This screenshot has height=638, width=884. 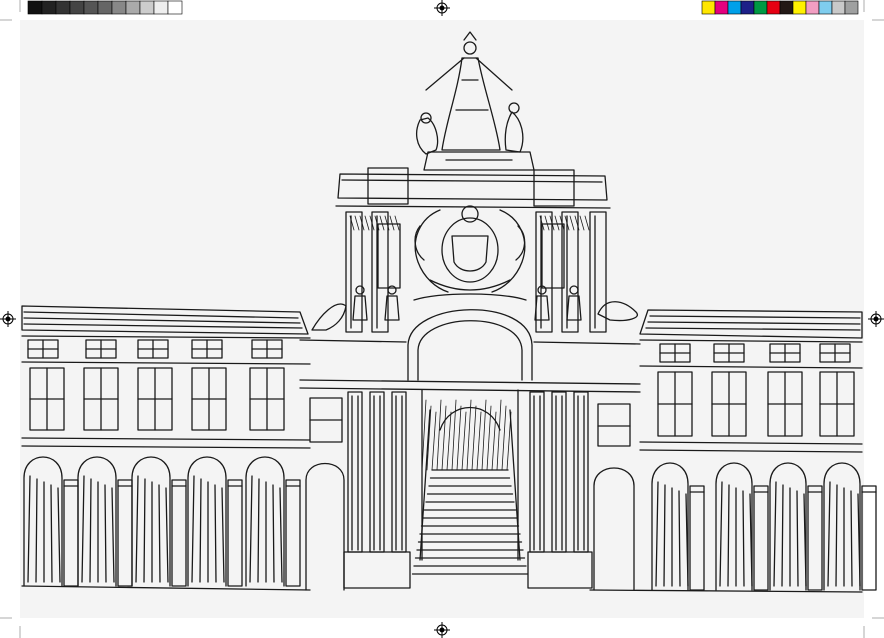 I want to click on registration-mark-right, so click(x=876, y=319).